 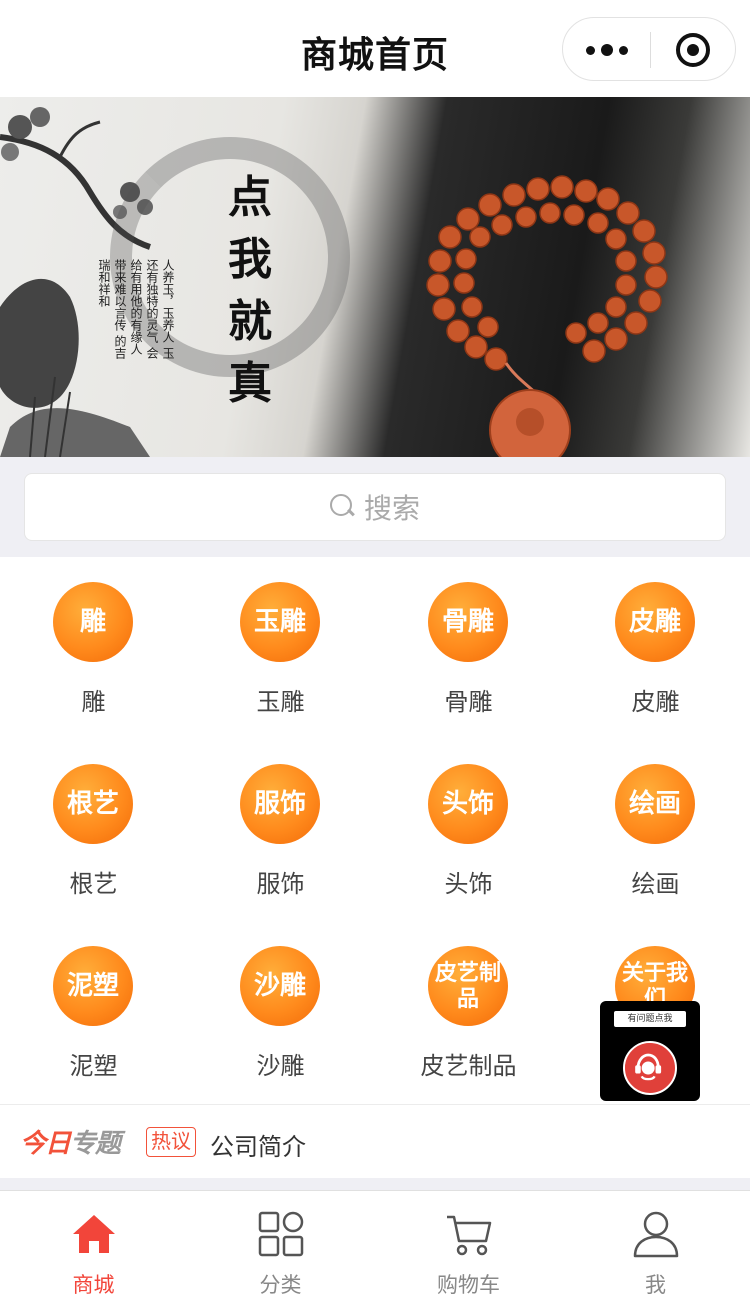 I want to click on tab-label: 购物车, so click(x=468, y=1284).